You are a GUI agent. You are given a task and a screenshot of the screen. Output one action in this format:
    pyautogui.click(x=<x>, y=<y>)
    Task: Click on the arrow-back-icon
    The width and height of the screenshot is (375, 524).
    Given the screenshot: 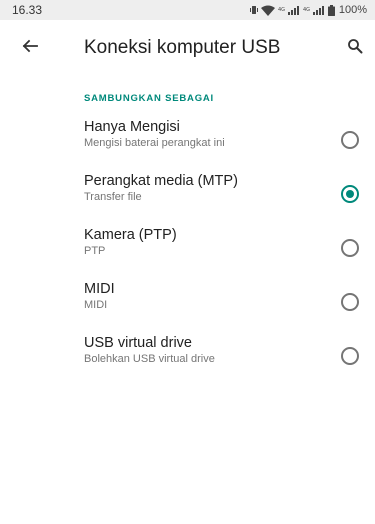 What is the action you would take?
    pyautogui.click(x=30, y=48)
    